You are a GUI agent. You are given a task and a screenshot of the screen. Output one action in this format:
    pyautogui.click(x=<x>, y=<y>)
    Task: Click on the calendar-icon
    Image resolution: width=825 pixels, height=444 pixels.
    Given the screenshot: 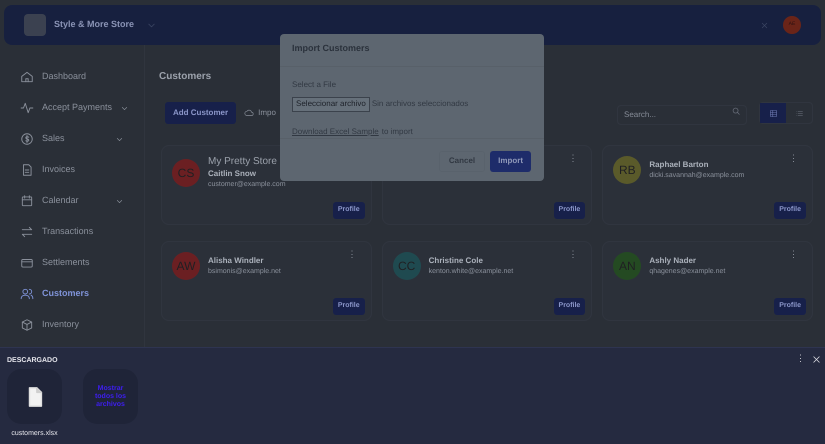 What is the action you would take?
    pyautogui.click(x=27, y=201)
    